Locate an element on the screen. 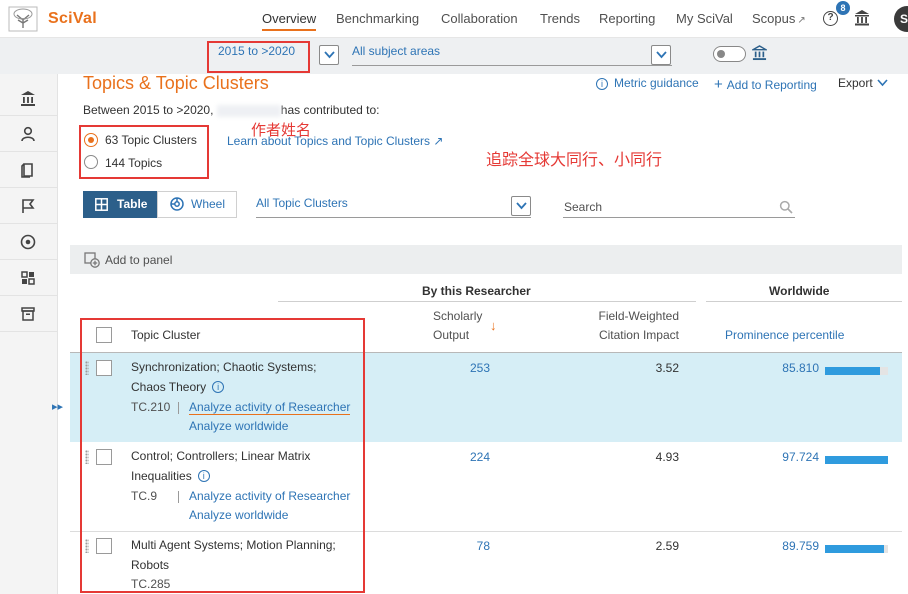  fwci-value: 3.52 is located at coordinates (667, 368).